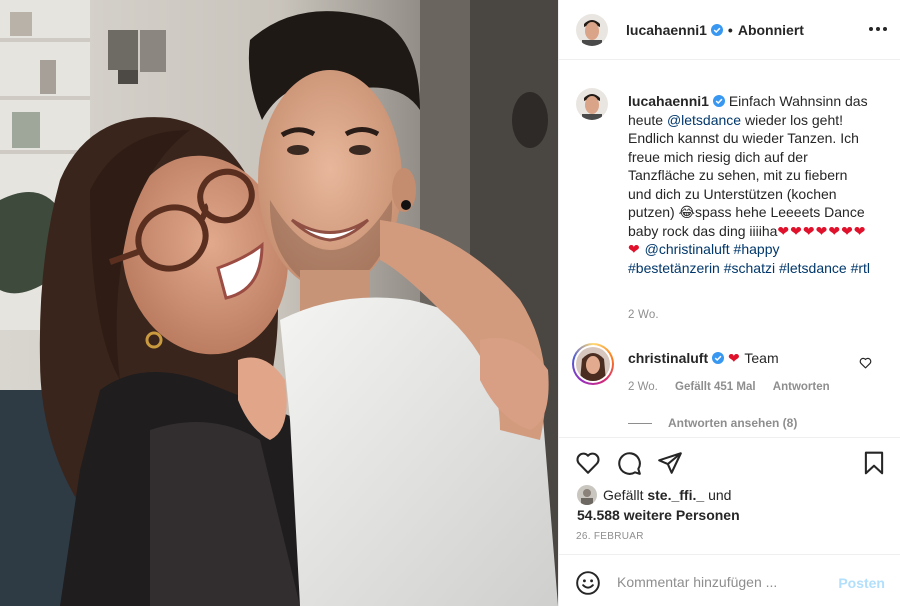  Describe the element at coordinates (749, 268) in the screenshot. I see `hashtag-schatzi: #schatzi` at that location.